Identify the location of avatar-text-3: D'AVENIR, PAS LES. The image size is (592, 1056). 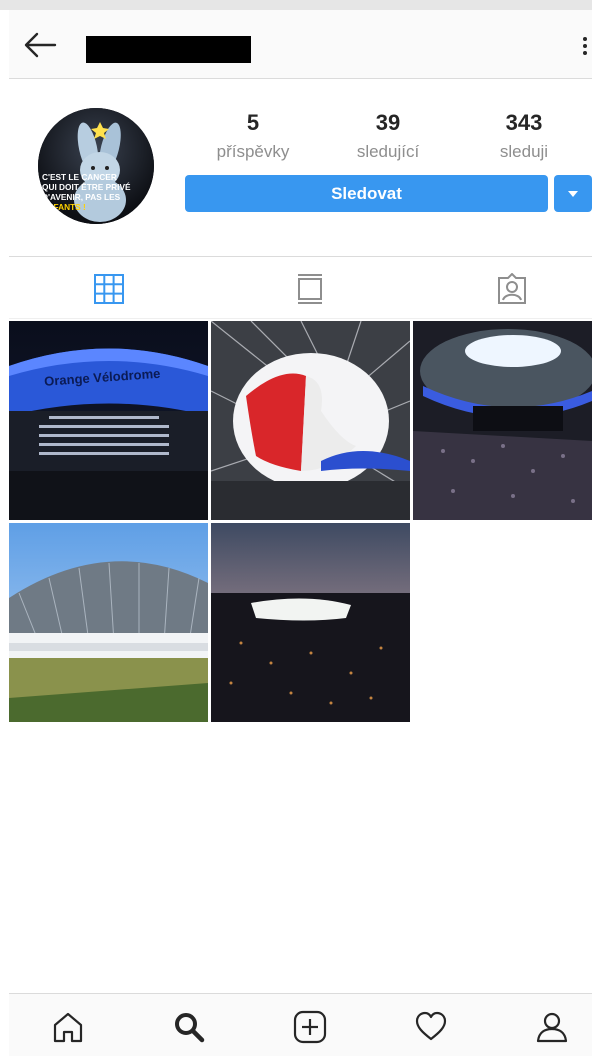
(81, 197).